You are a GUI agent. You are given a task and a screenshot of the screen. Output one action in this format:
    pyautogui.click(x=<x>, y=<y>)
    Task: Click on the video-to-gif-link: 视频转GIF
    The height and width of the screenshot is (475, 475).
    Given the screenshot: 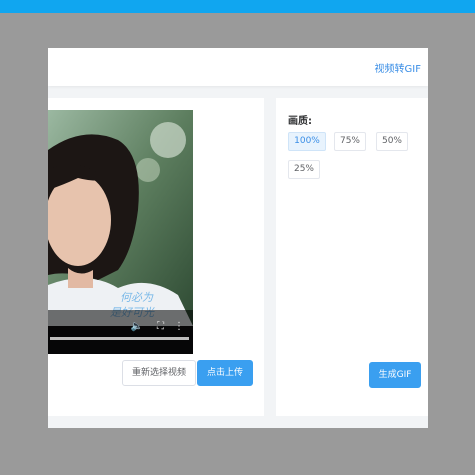 What is the action you would take?
    pyautogui.click(x=398, y=67)
    